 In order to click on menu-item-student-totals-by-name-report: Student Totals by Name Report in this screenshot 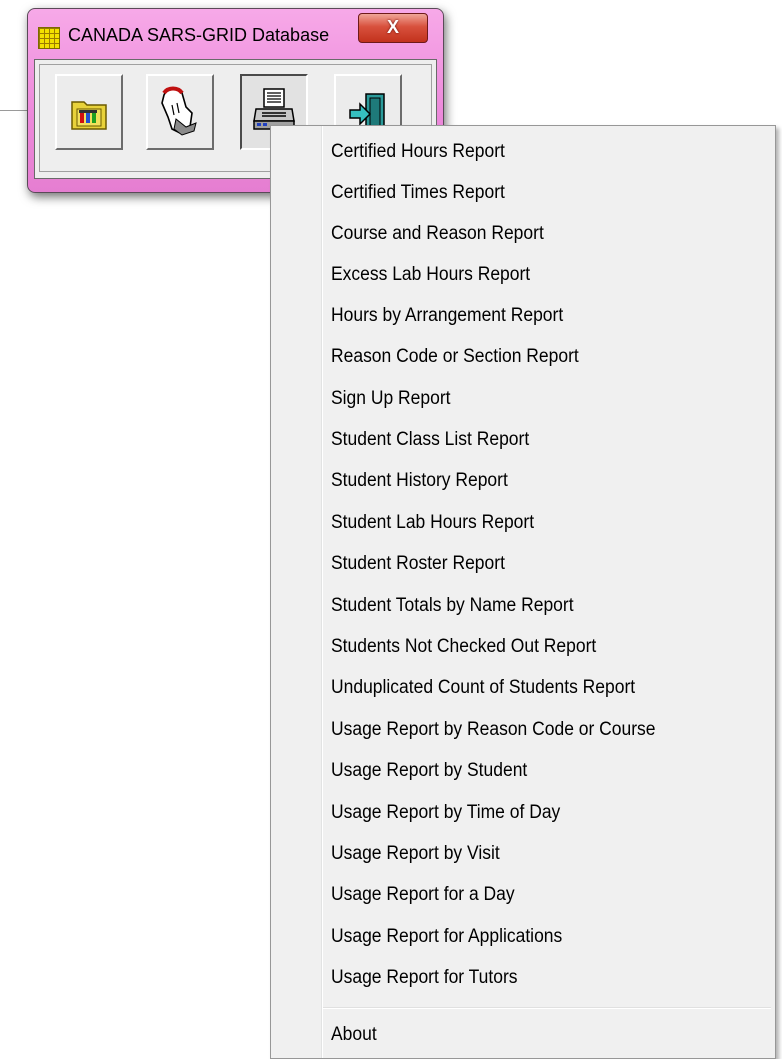, I will do `click(452, 606)`.